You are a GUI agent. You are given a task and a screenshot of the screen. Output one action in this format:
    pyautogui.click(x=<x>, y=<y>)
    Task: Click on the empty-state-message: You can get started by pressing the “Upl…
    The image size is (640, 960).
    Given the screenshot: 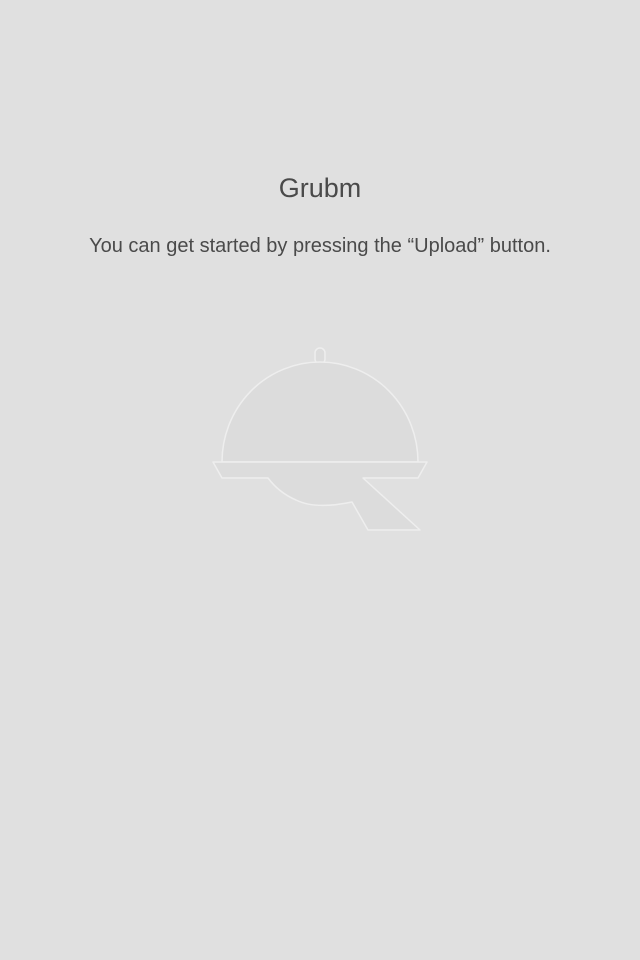 What is the action you would take?
    pyautogui.click(x=320, y=246)
    